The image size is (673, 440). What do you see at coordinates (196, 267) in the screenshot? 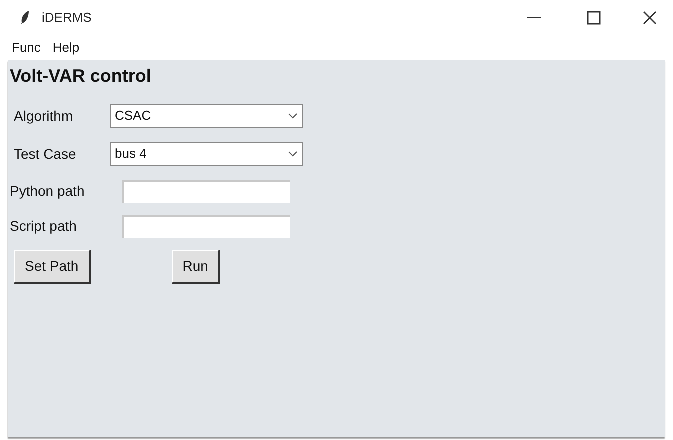
I see `action-button: Run` at bounding box center [196, 267].